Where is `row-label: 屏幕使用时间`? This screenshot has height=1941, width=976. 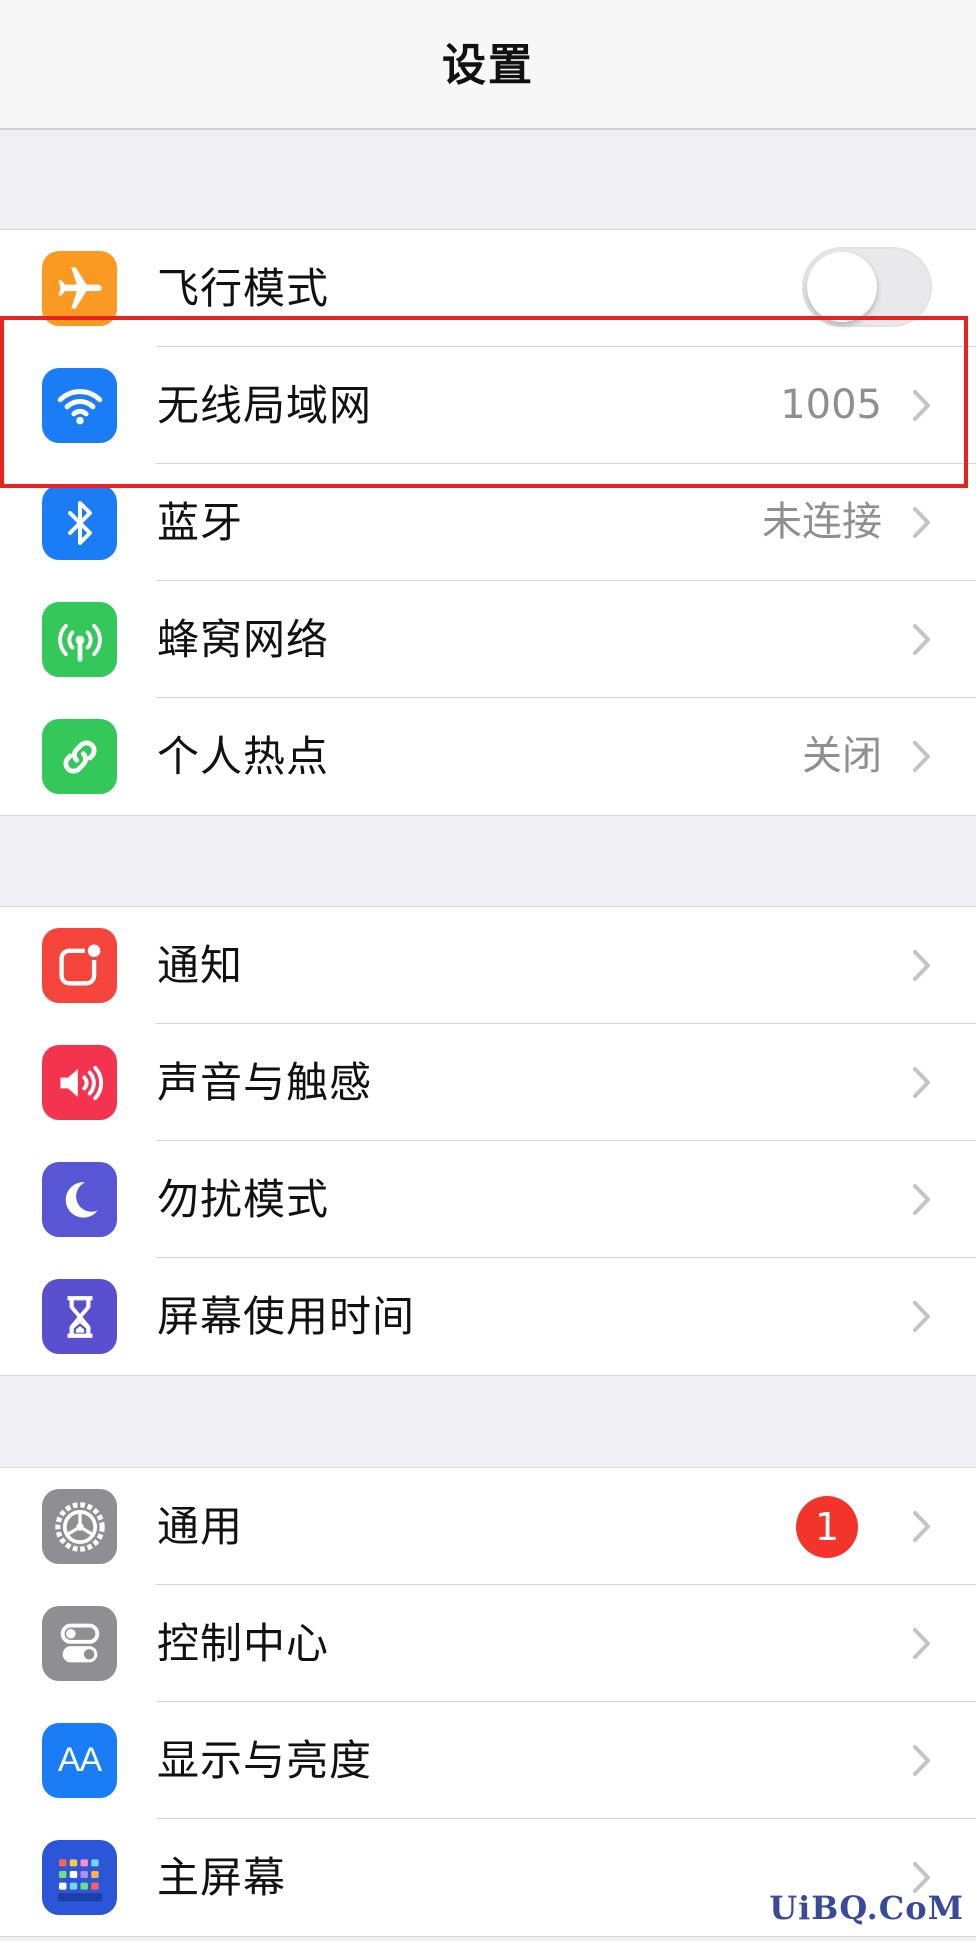 row-label: 屏幕使用时间 is located at coordinates (286, 1316).